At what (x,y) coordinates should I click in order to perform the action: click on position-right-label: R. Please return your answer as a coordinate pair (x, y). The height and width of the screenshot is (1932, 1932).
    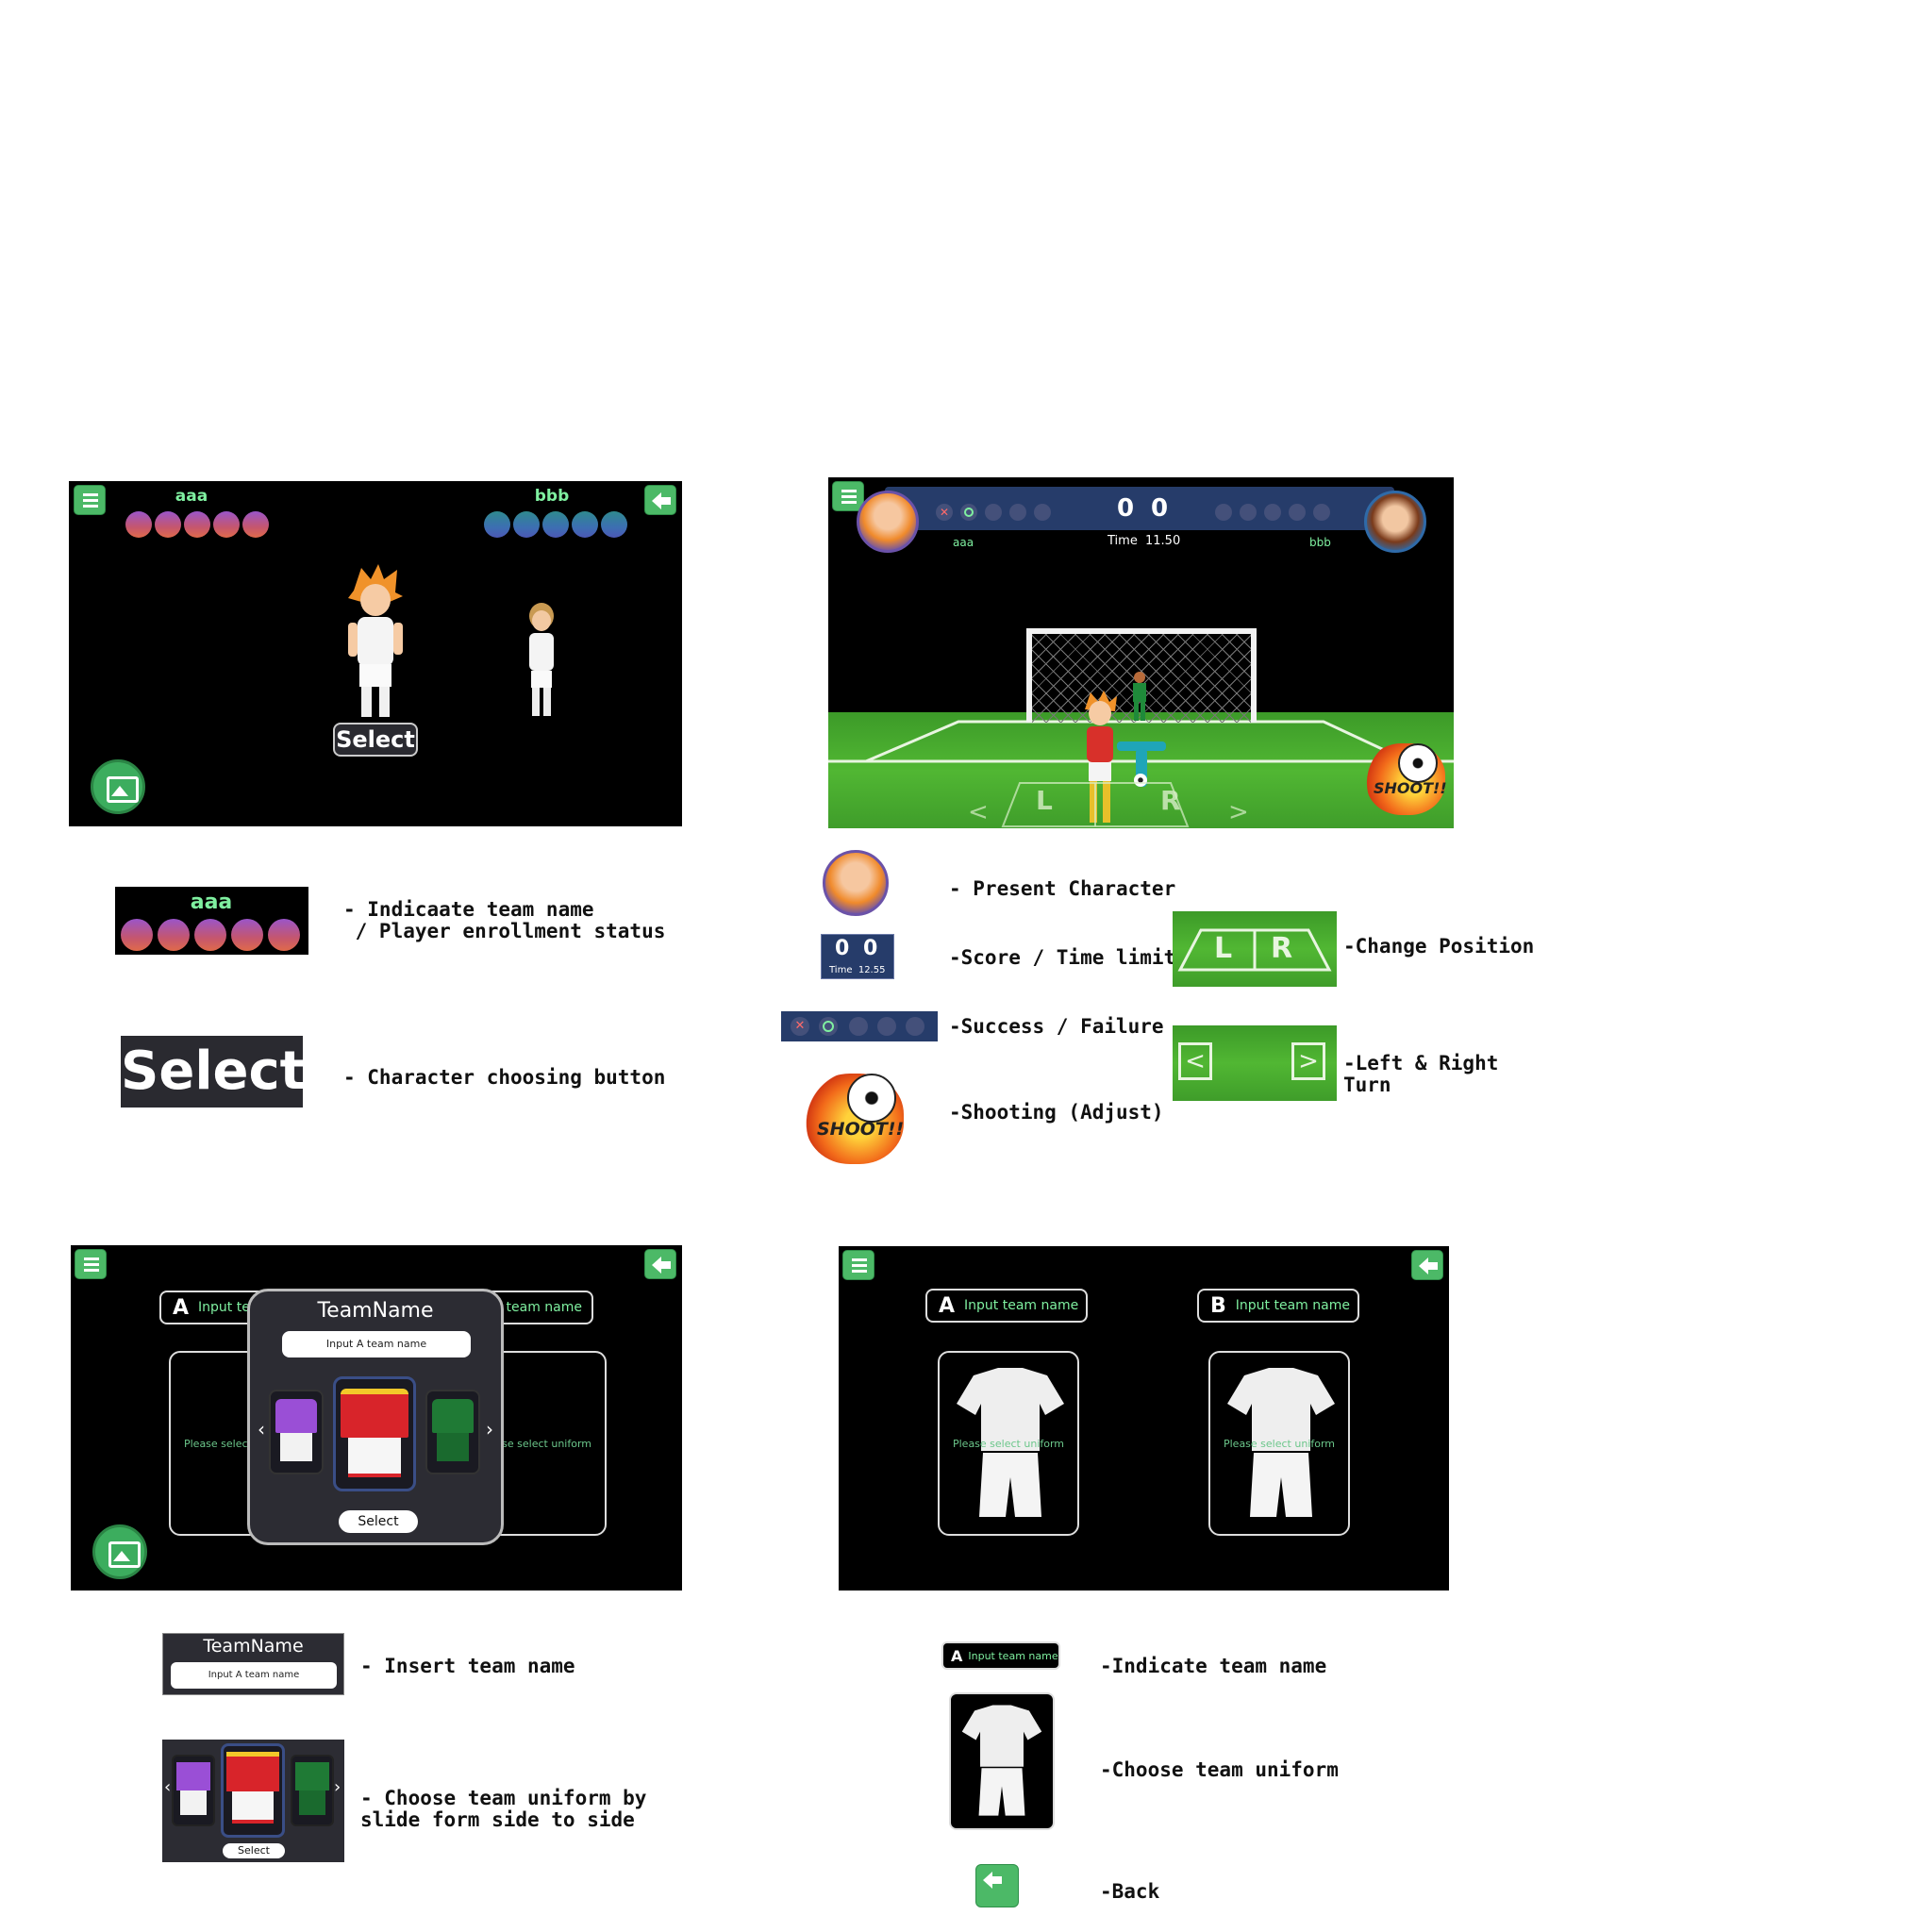
    Looking at the image, I should click on (1170, 801).